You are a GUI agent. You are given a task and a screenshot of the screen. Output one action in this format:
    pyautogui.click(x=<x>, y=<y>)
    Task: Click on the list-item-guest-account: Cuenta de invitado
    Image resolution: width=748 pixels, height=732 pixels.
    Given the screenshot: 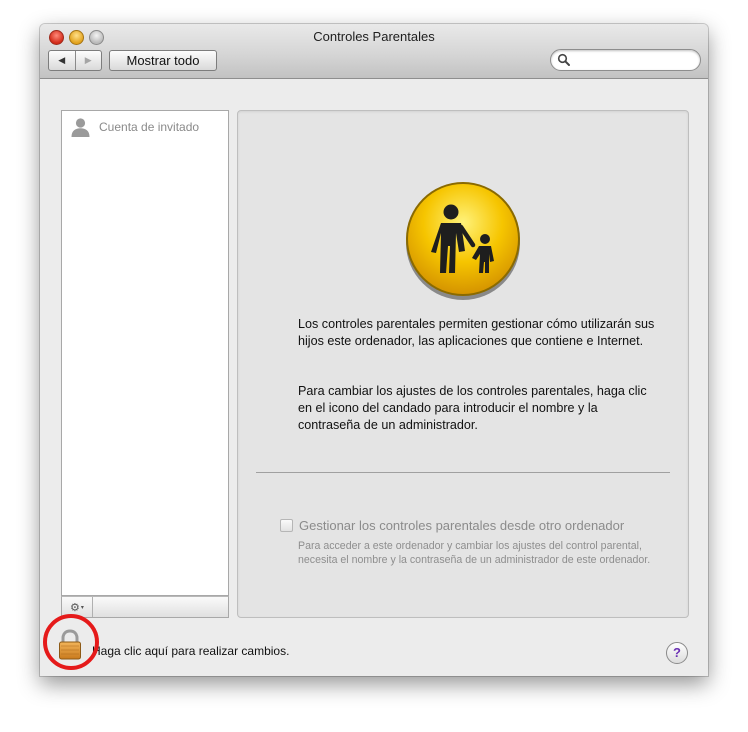 What is the action you would take?
    pyautogui.click(x=134, y=127)
    